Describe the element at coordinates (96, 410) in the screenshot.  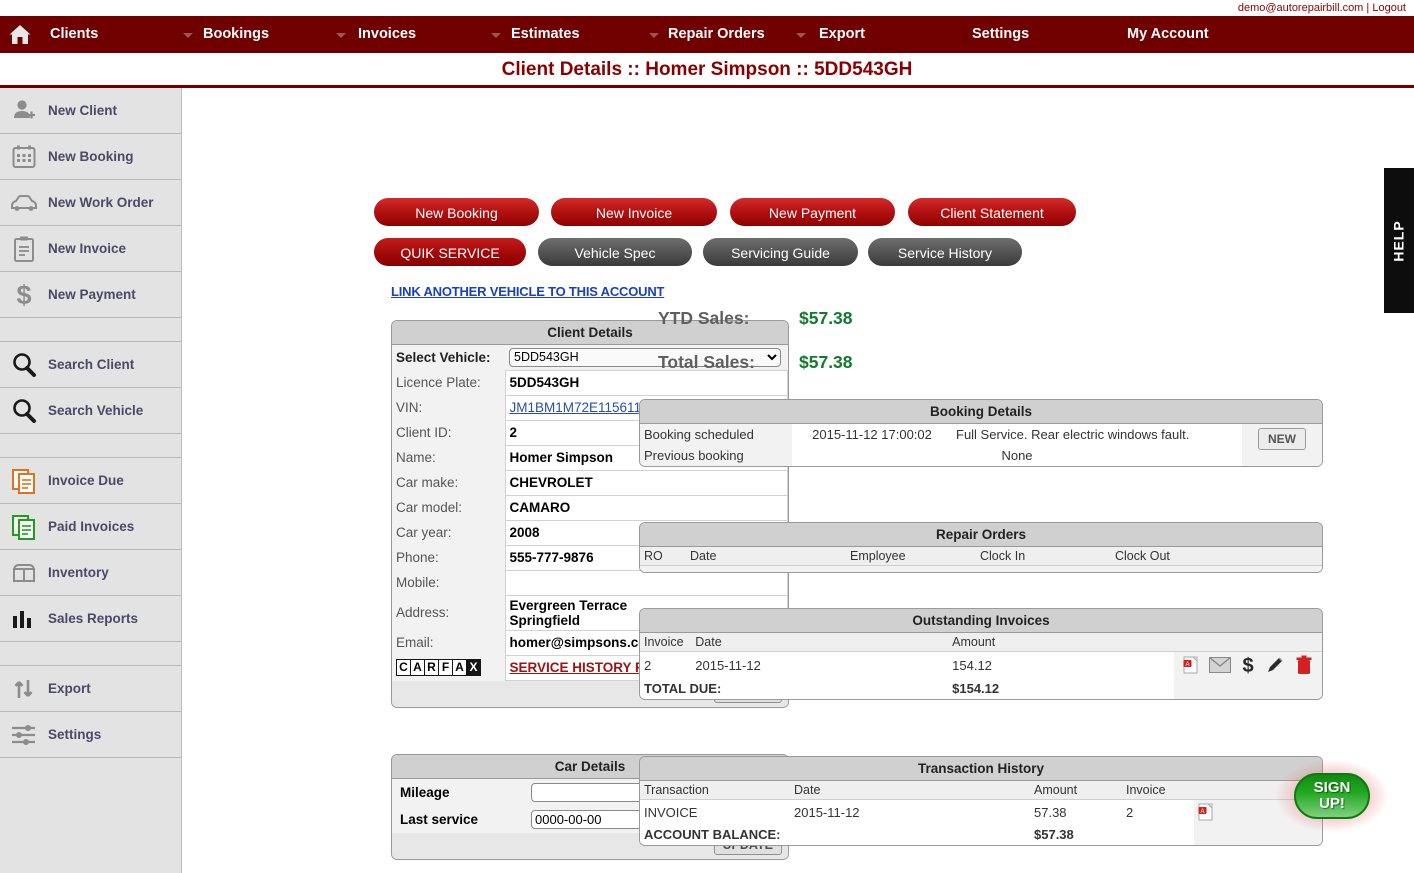
I see `sidebar-item-label: Search Vehicle` at that location.